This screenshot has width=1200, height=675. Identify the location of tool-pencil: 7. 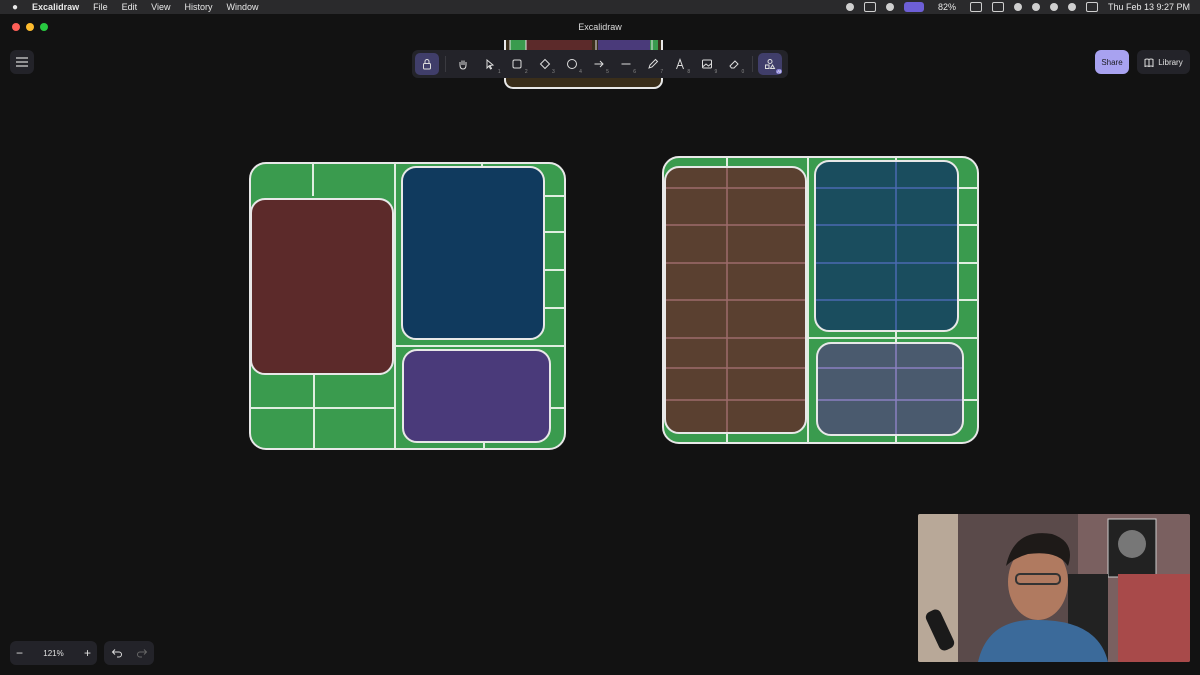
(653, 64).